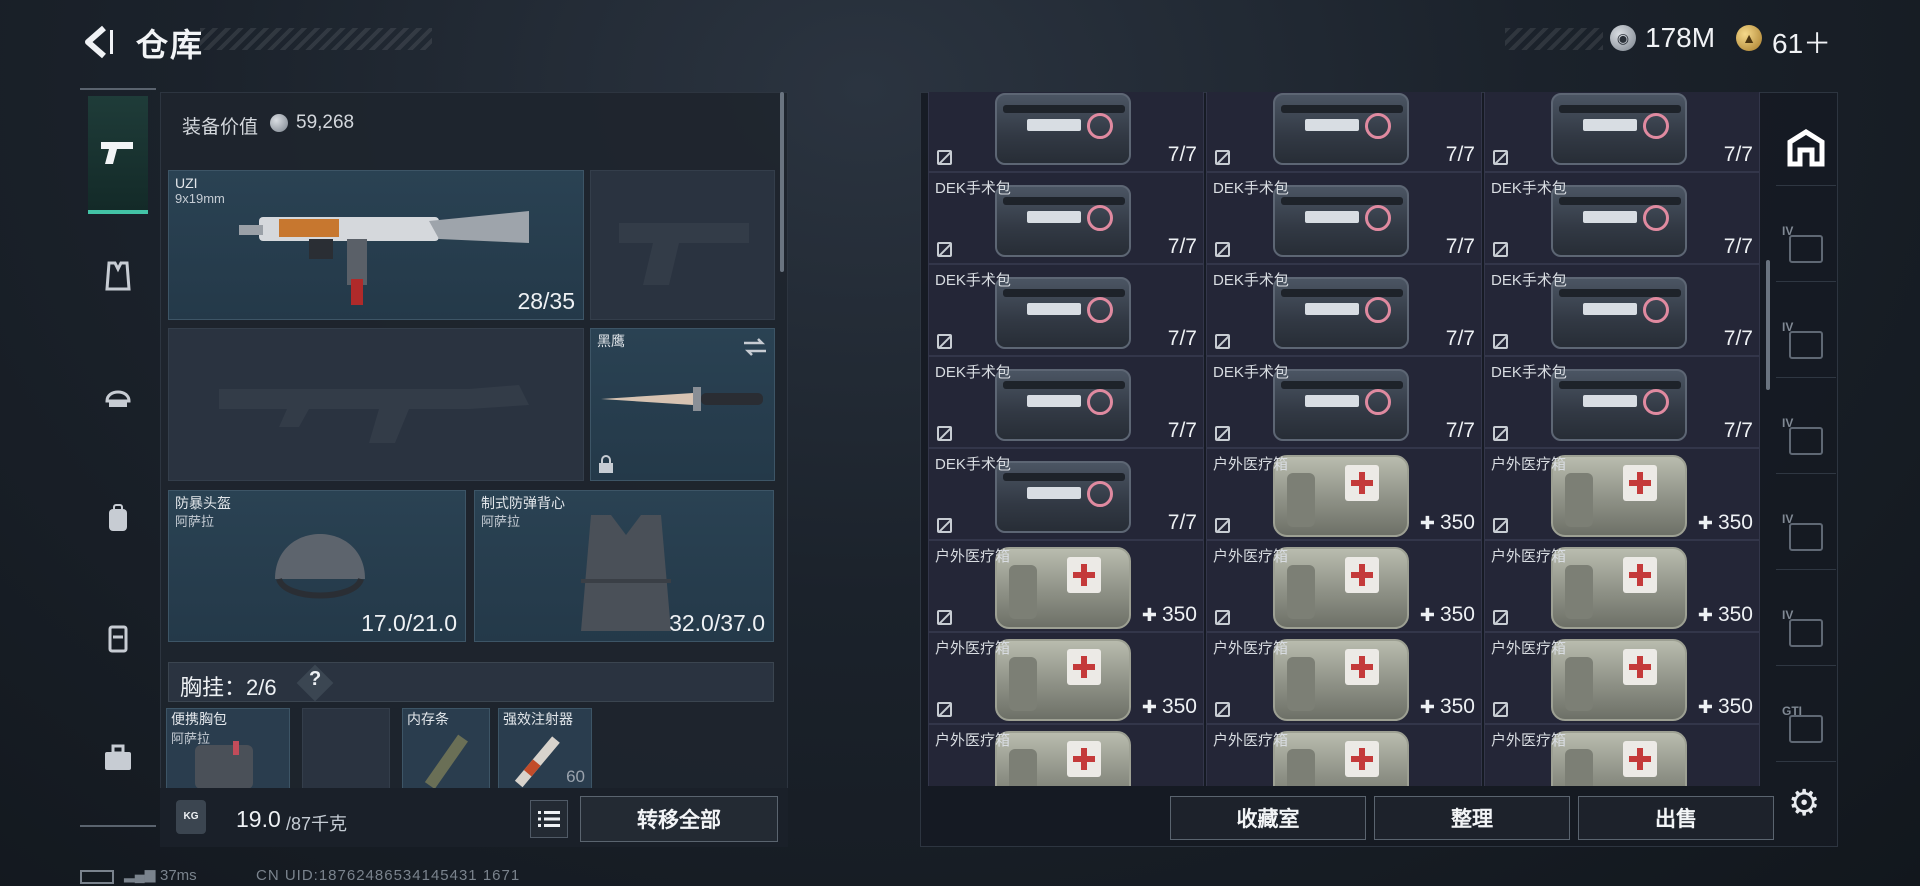 This screenshot has height=886, width=1920. I want to click on helmet-slot: 防暴头盔 阿萨拉 17.0/21.0, so click(317, 566).